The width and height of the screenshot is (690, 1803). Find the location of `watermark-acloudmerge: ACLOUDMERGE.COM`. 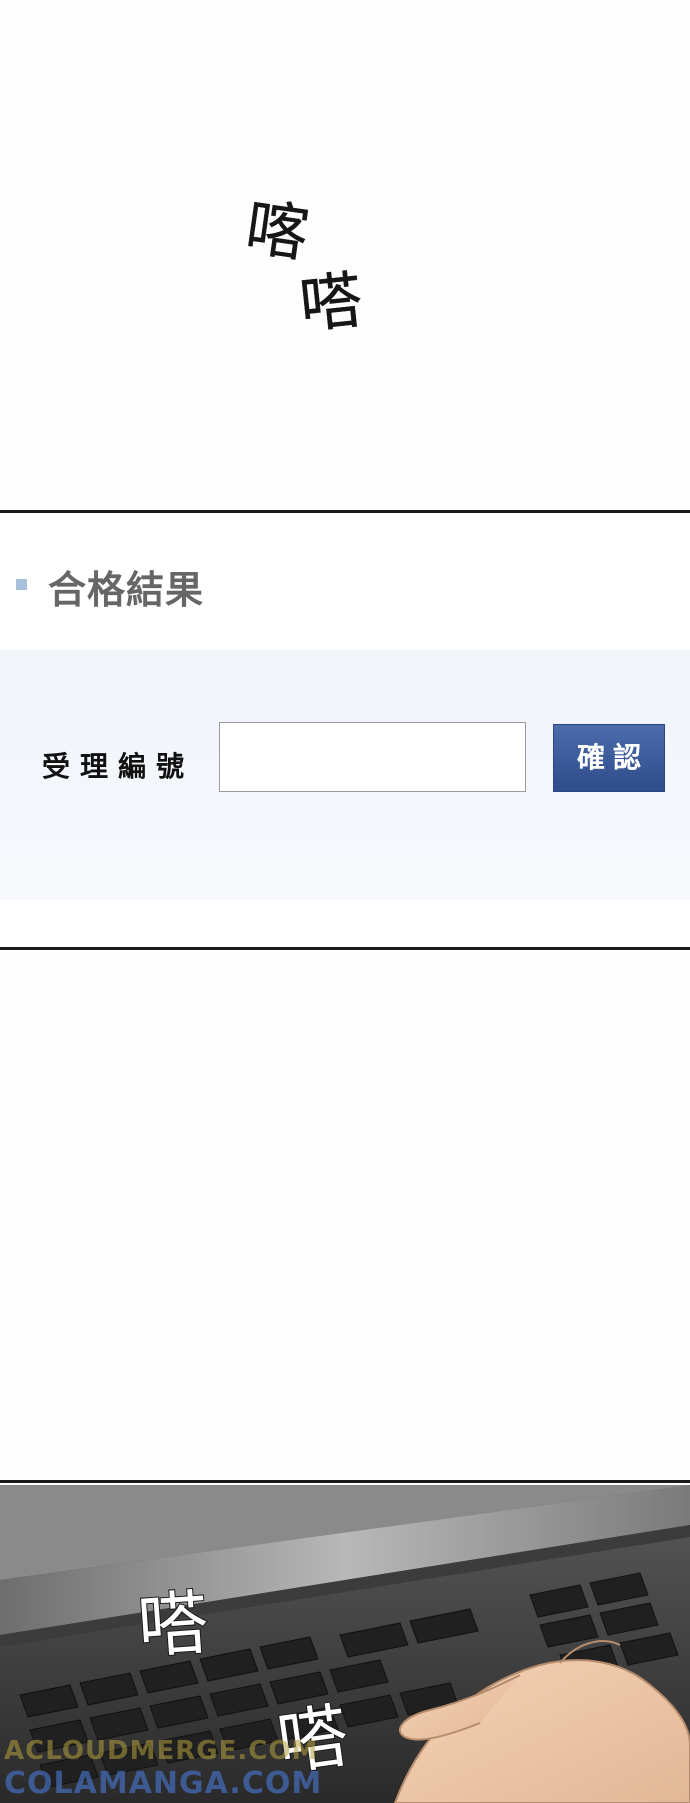

watermark-acloudmerge: ACLOUDMERGE.COM is located at coordinates (161, 1751).